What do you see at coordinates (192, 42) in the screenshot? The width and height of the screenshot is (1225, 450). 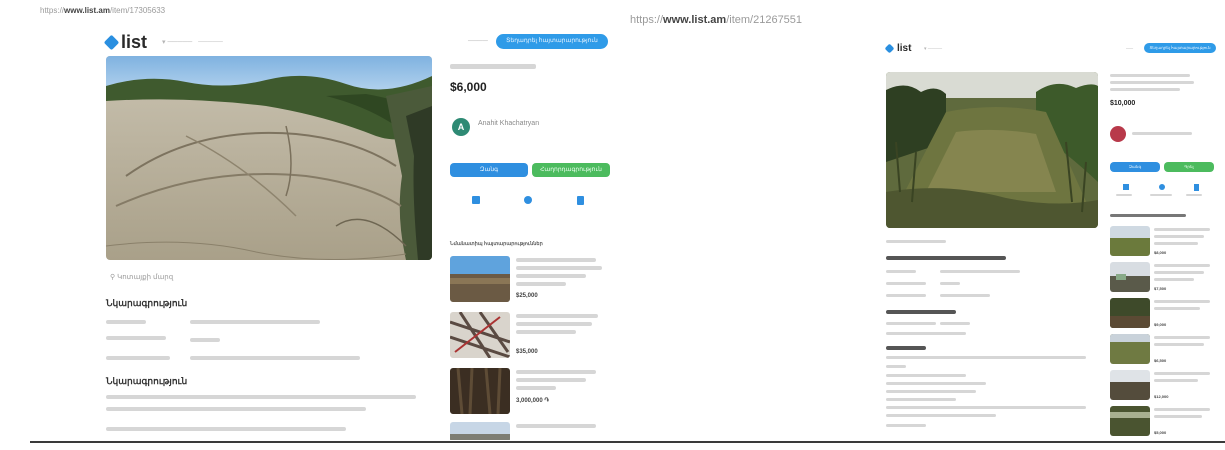 I see `nav-links: ▾ ───── ─────` at bounding box center [192, 42].